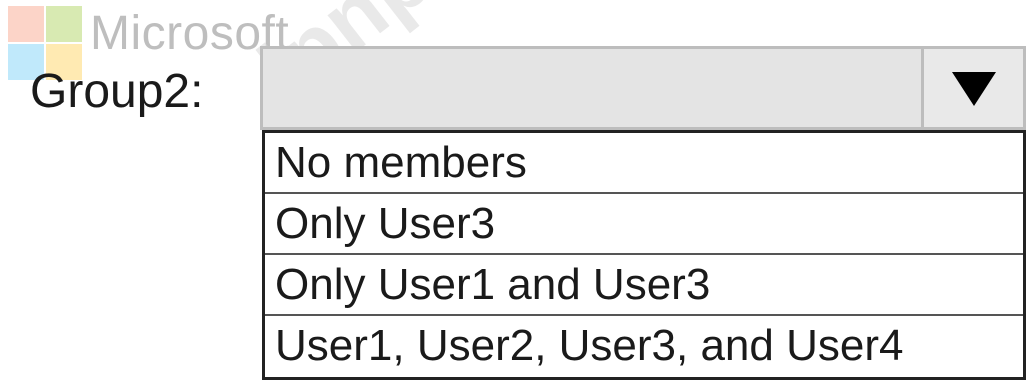  Describe the element at coordinates (644, 346) in the screenshot. I see `option-all-users: User1, User2, User3, and User4` at that location.